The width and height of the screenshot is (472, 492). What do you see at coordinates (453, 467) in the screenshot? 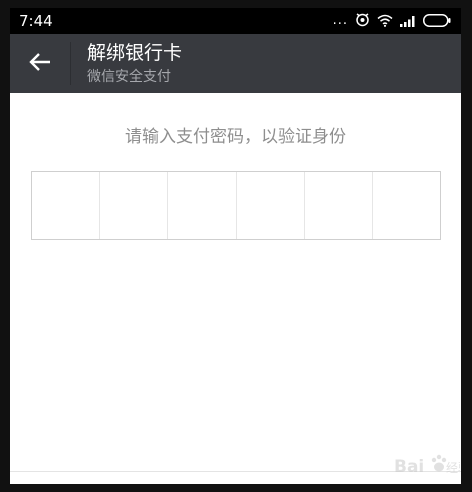
I see `svg-text: 经验` at bounding box center [453, 467].